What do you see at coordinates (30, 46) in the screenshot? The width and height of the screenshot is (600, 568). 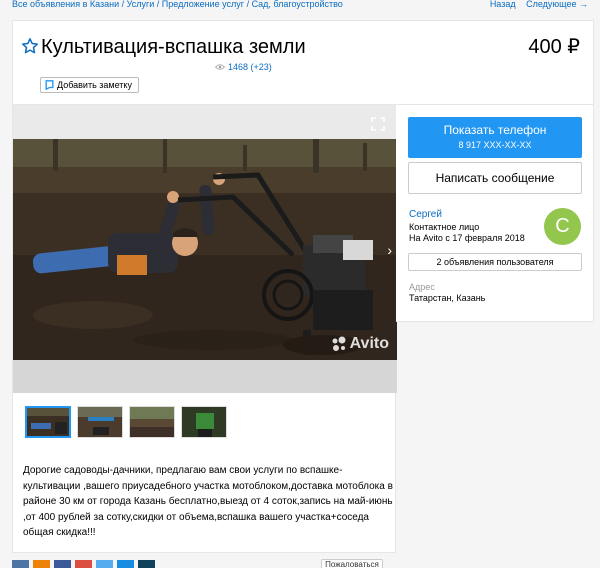 I see `favorite-star-icon` at bounding box center [30, 46].